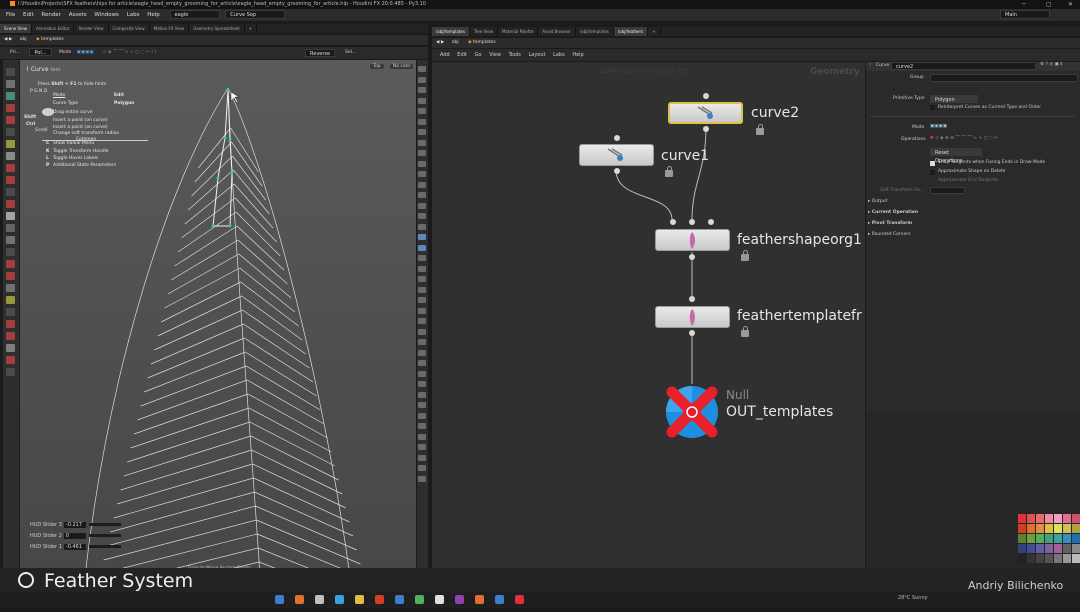 This screenshot has width=1080, height=612. I want to click on tab-geometry-spreadsheet: Geometry Spreadsheet, so click(217, 28).